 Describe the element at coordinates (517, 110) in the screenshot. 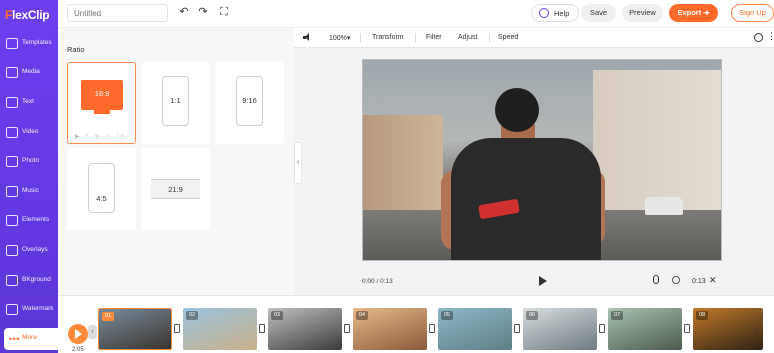

I see `runner-head` at that location.